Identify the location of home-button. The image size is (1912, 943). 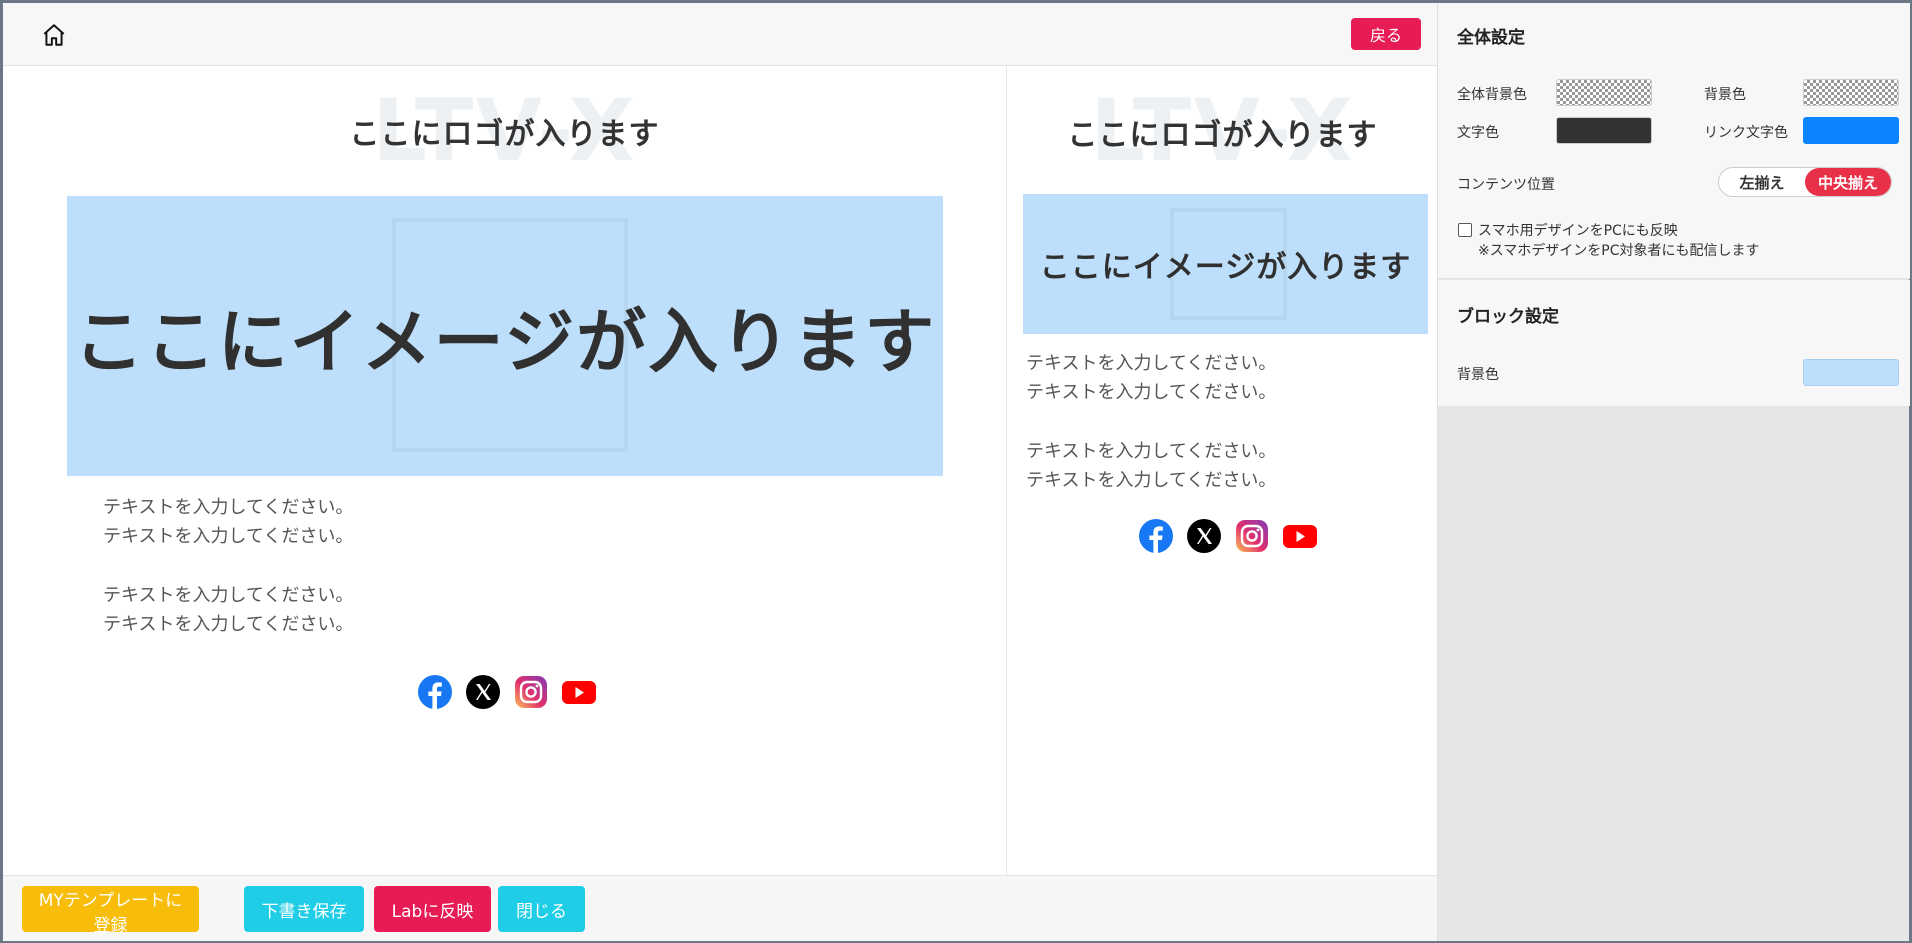
(54, 35).